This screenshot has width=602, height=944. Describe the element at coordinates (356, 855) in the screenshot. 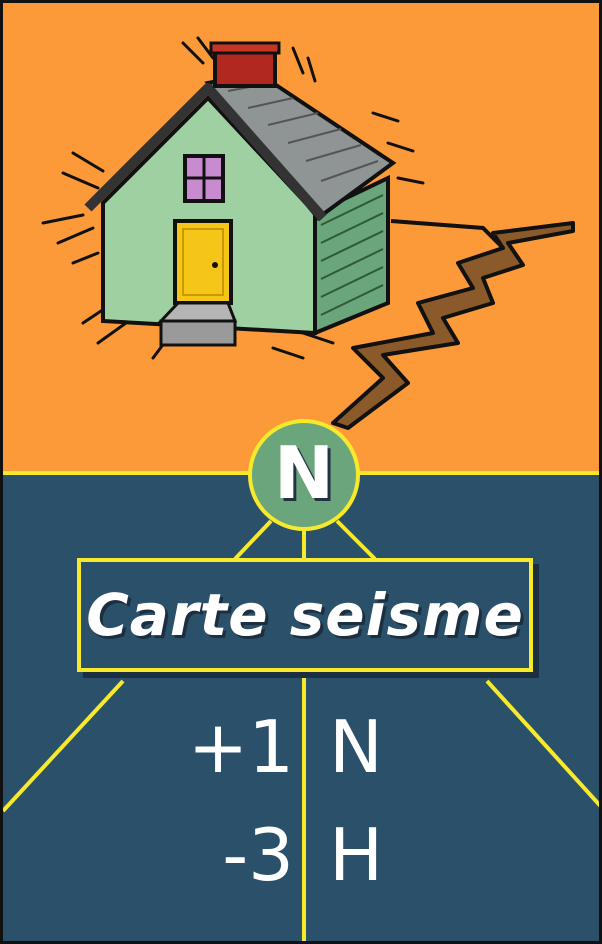

I see `effect-resource-2: H` at that location.